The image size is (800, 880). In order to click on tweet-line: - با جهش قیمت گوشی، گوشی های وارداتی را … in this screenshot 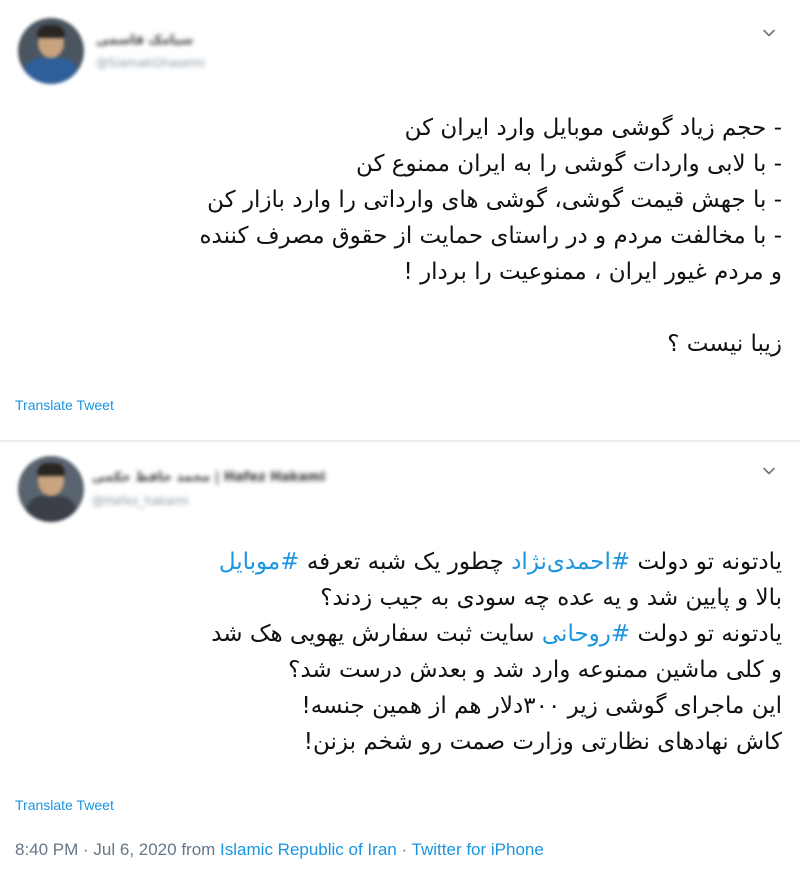, I will do `click(494, 200)`.